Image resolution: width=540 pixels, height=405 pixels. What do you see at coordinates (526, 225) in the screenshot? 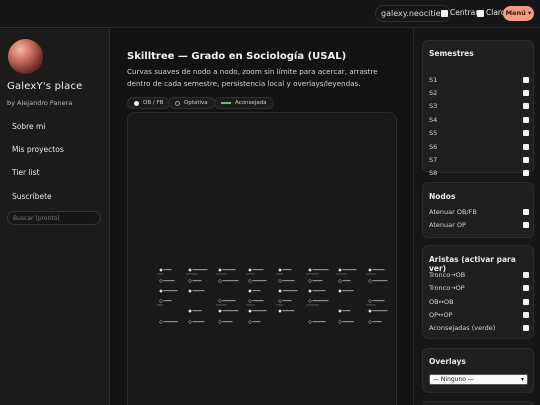
I see `dim-op-checkbox` at bounding box center [526, 225].